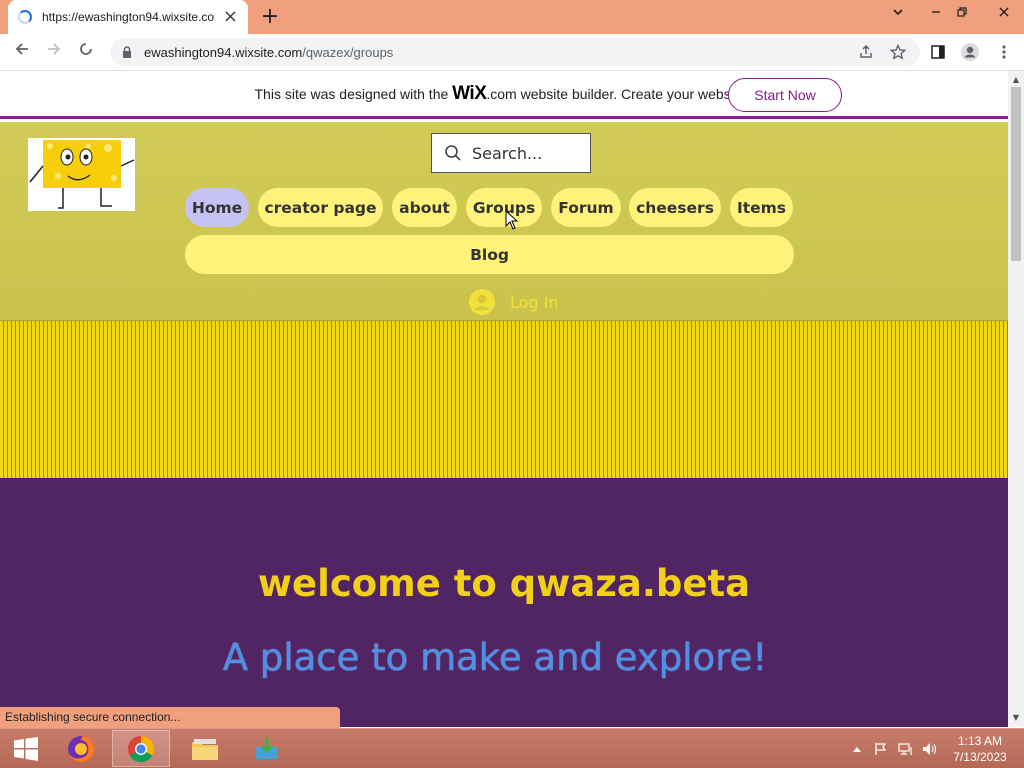 The image size is (1024, 768). What do you see at coordinates (22, 52) in the screenshot?
I see `back-arrow-icon` at bounding box center [22, 52].